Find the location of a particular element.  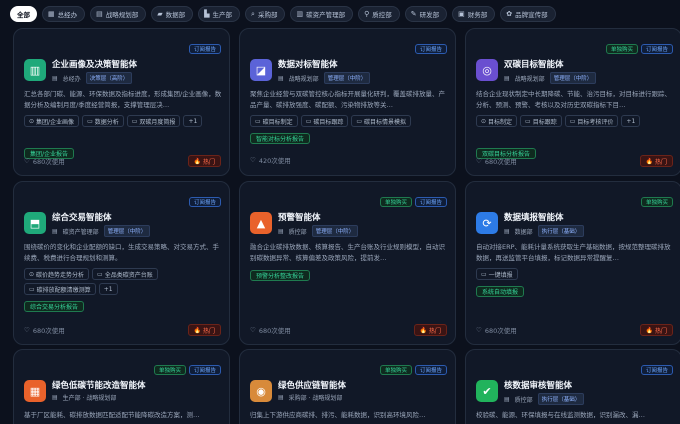

card-badges: 单独购买 is located at coordinates (656, 202).